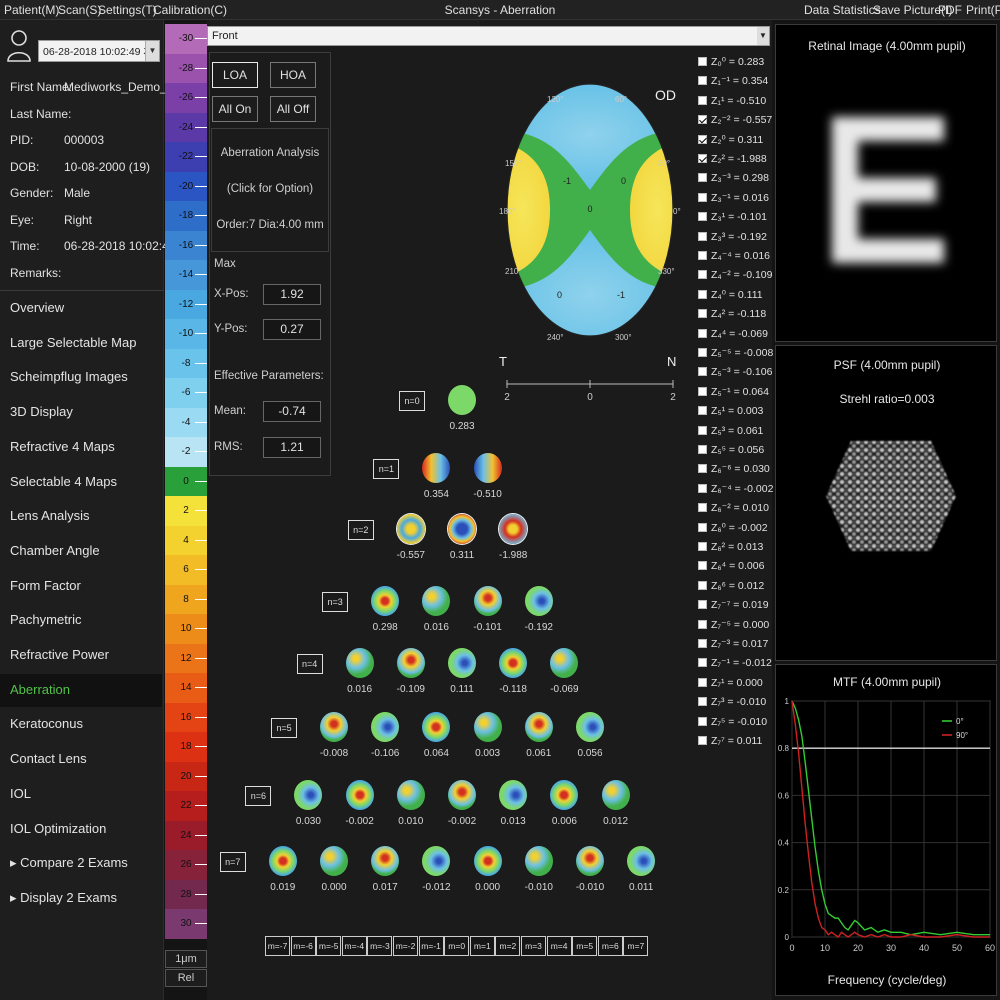  Describe the element at coordinates (735, 665) in the screenshot. I see `zernike-term-item: Z₇⁻¹ = -0.012` at that location.